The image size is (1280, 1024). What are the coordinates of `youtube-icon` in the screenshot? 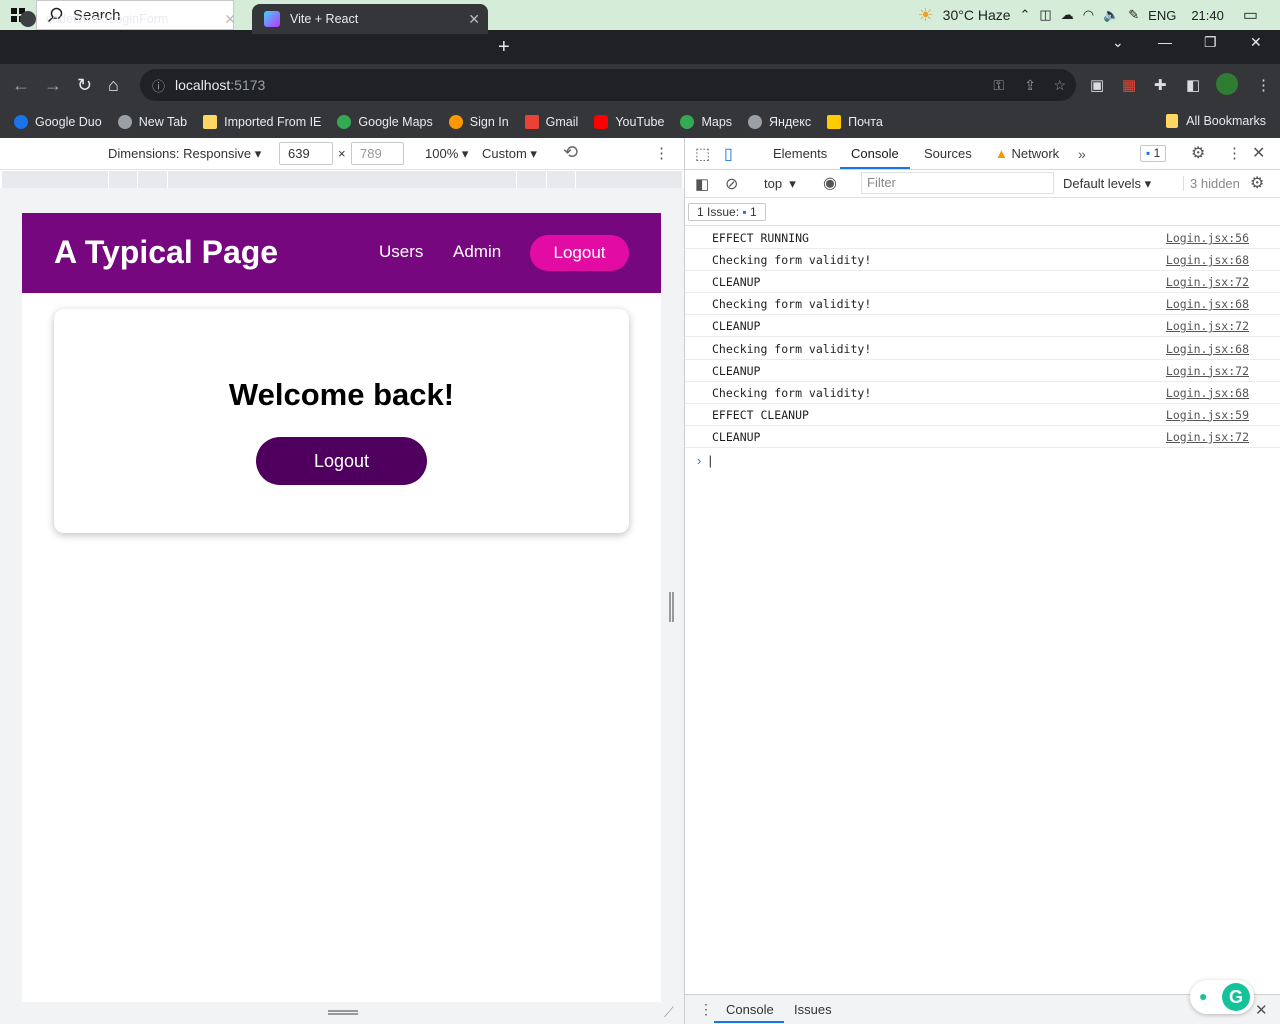 It's located at (601, 122).